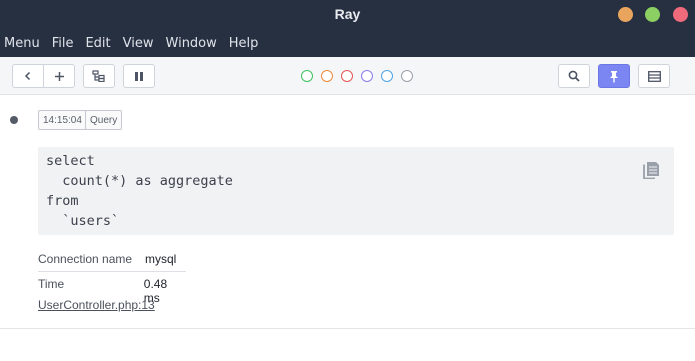 Image resolution: width=695 pixels, height=361 pixels. I want to click on maximize-button, so click(652, 14).